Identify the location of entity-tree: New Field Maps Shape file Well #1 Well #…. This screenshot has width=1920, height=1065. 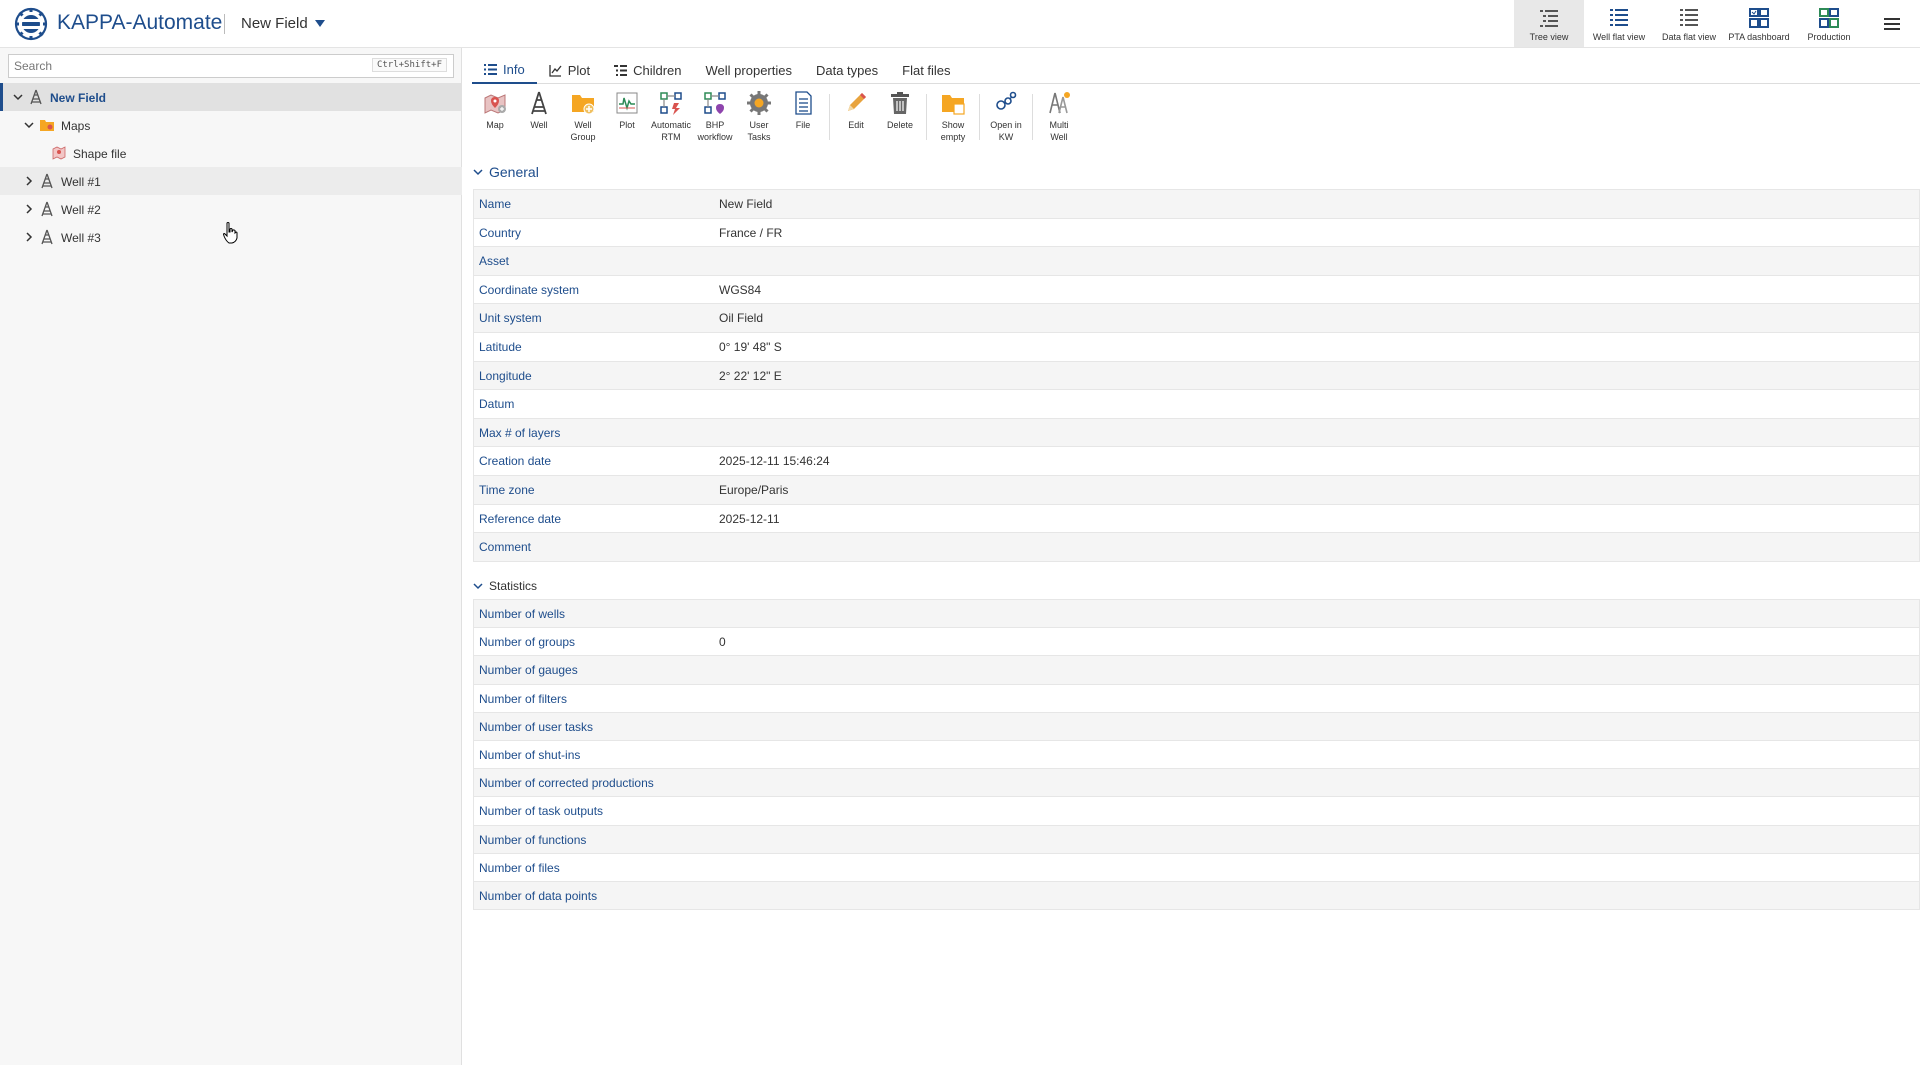
(231, 167).